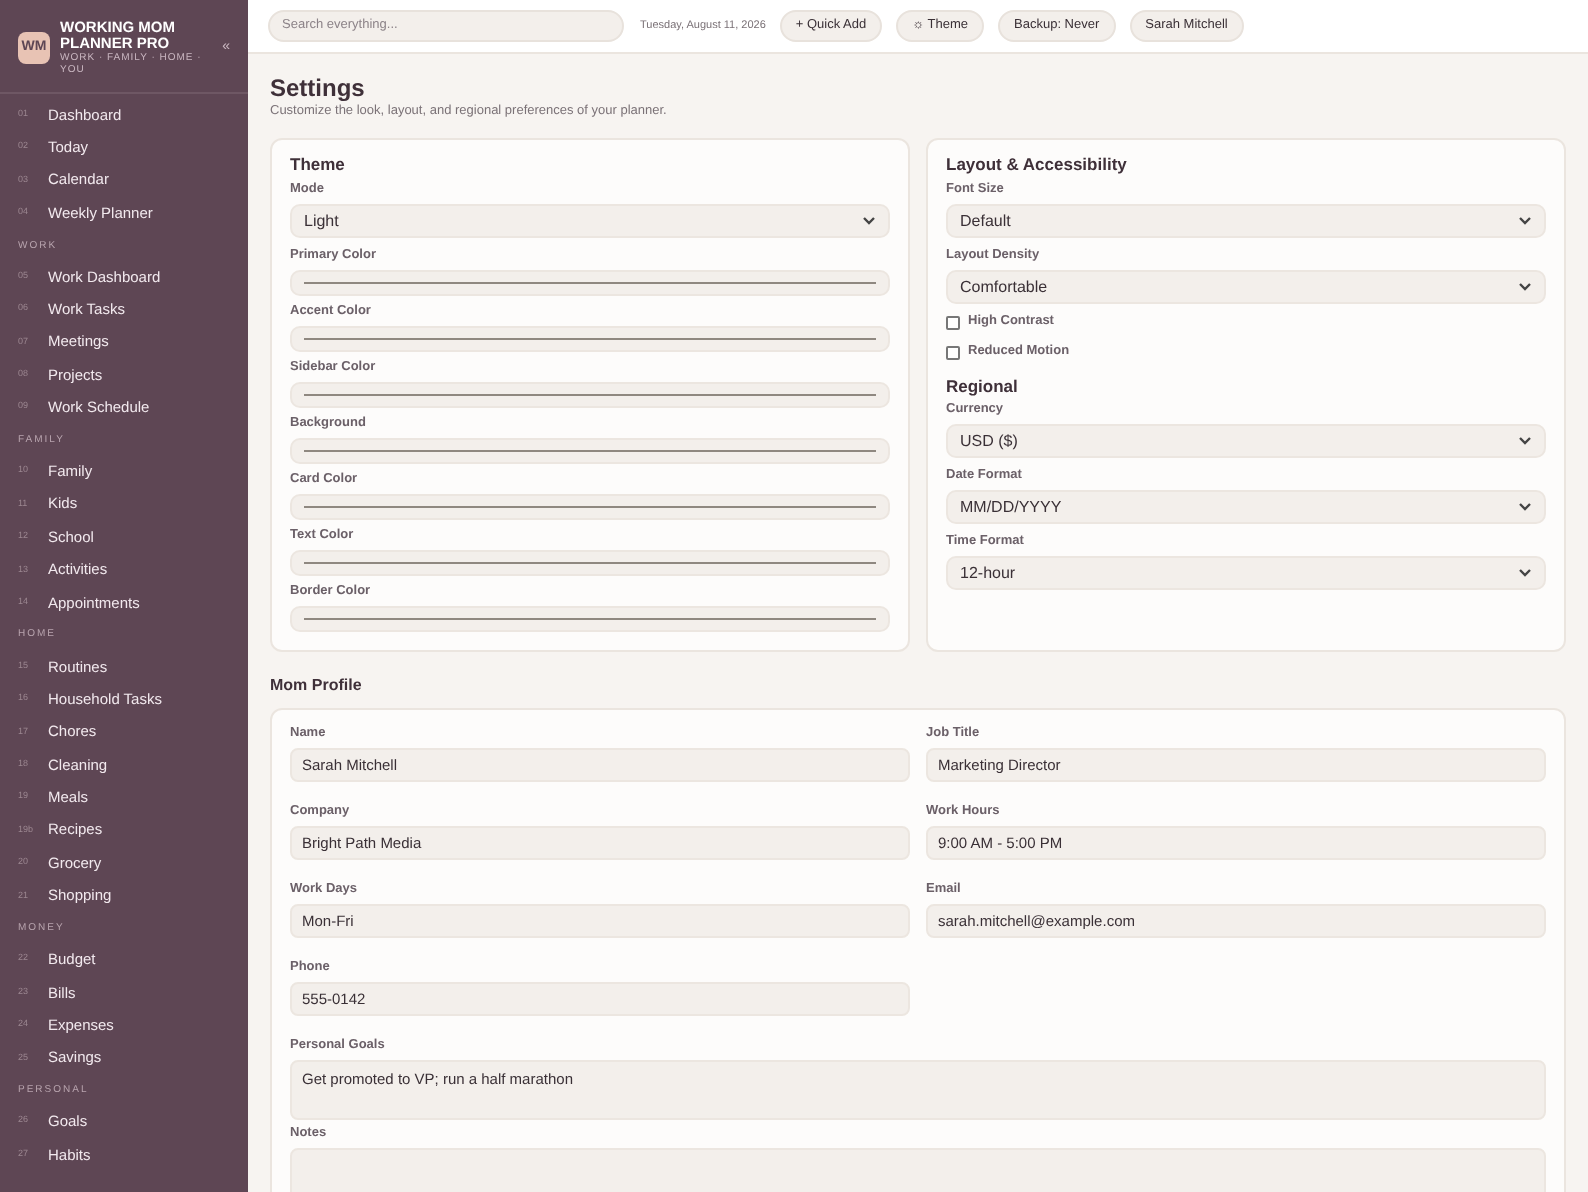  What do you see at coordinates (590, 221) in the screenshot?
I see `select-field: Light` at bounding box center [590, 221].